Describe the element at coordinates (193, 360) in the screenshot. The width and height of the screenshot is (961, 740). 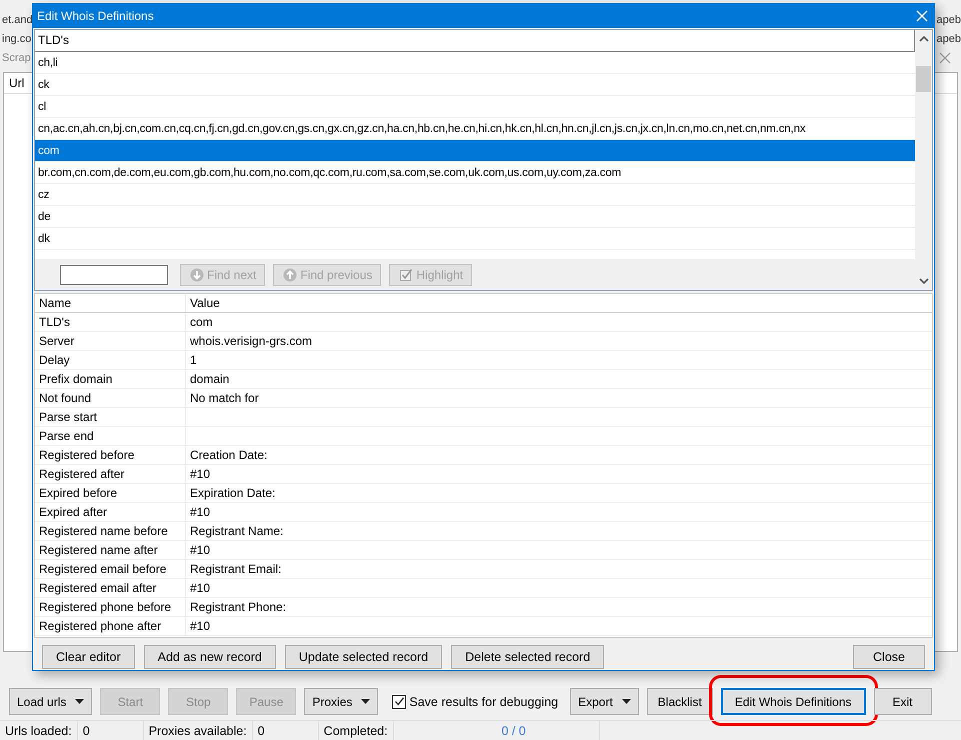
I see `property-value: 1` at that location.